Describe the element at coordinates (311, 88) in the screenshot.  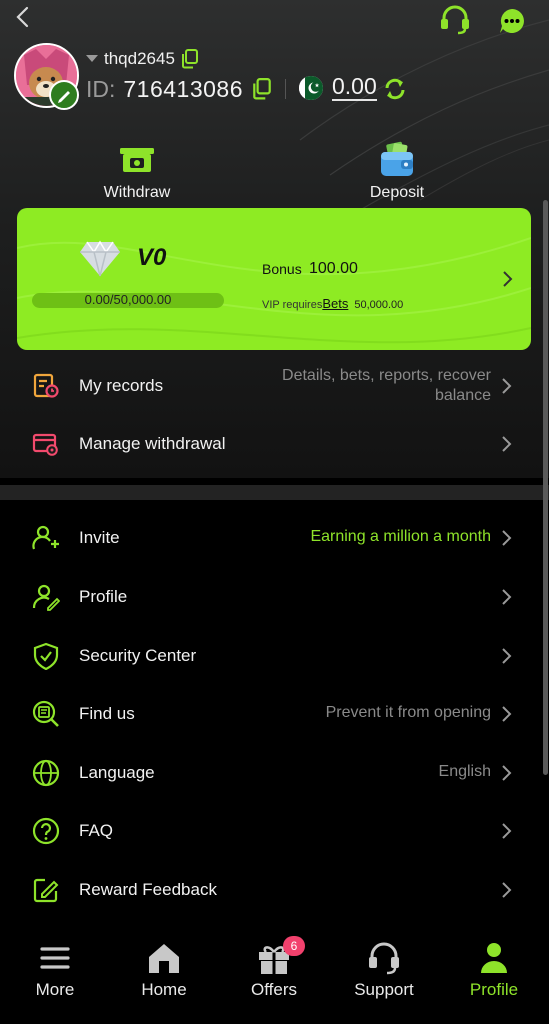
I see `pakistan-flag-icon` at that location.